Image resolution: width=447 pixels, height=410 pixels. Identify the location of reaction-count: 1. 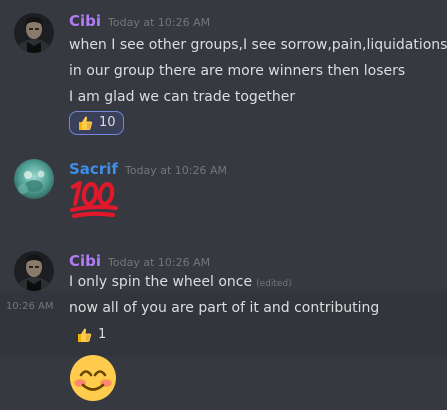
(102, 334).